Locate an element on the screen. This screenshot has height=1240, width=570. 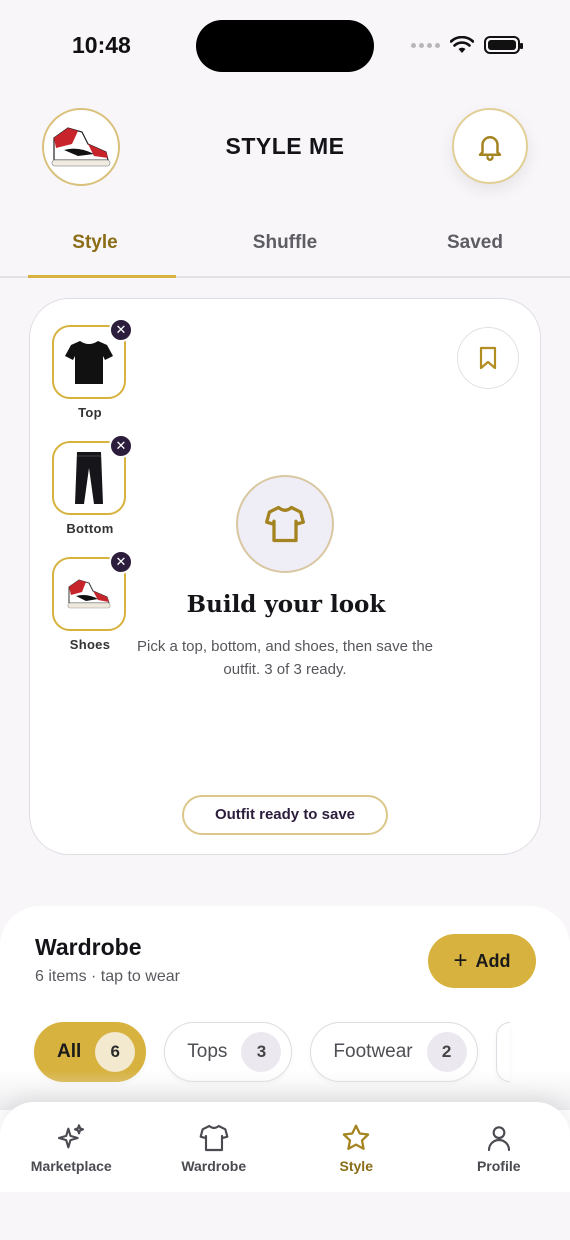
bookmark-icon is located at coordinates (488, 358).